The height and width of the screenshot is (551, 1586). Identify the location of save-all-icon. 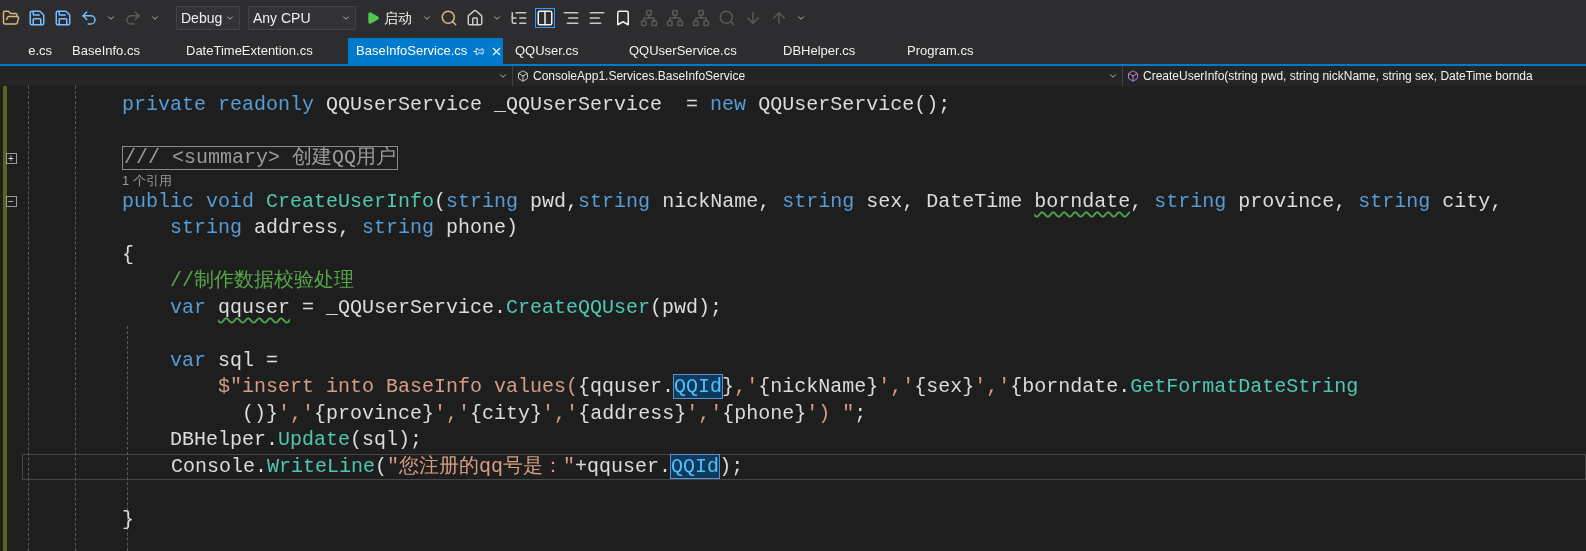
(63, 18).